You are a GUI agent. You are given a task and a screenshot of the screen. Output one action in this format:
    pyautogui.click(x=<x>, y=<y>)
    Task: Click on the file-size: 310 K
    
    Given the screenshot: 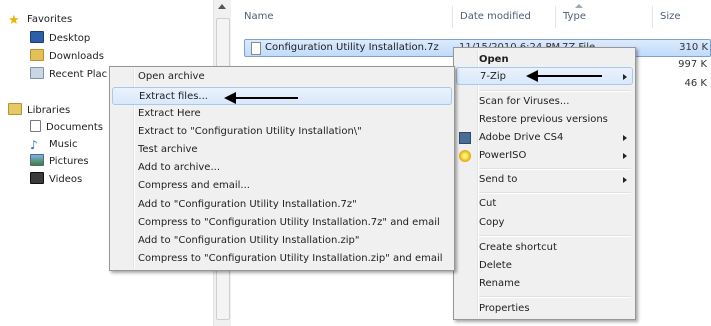 What is the action you would take?
    pyautogui.click(x=693, y=47)
    